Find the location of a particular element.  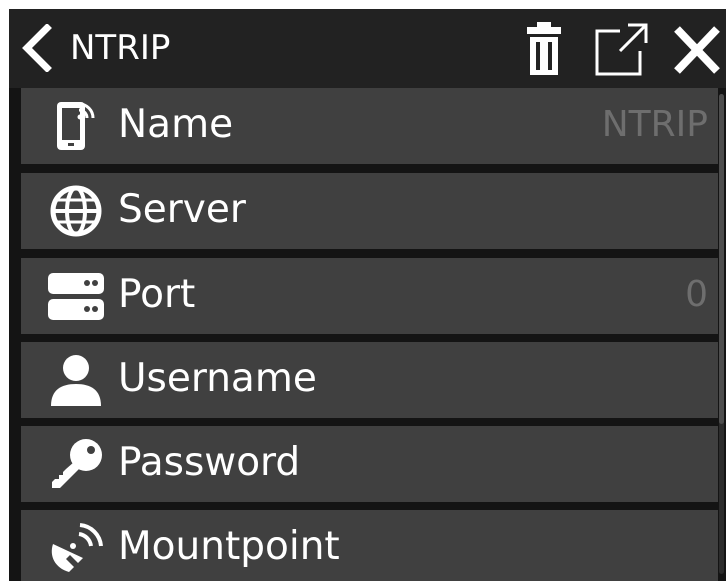

setting-label: Username is located at coordinates (217, 378).